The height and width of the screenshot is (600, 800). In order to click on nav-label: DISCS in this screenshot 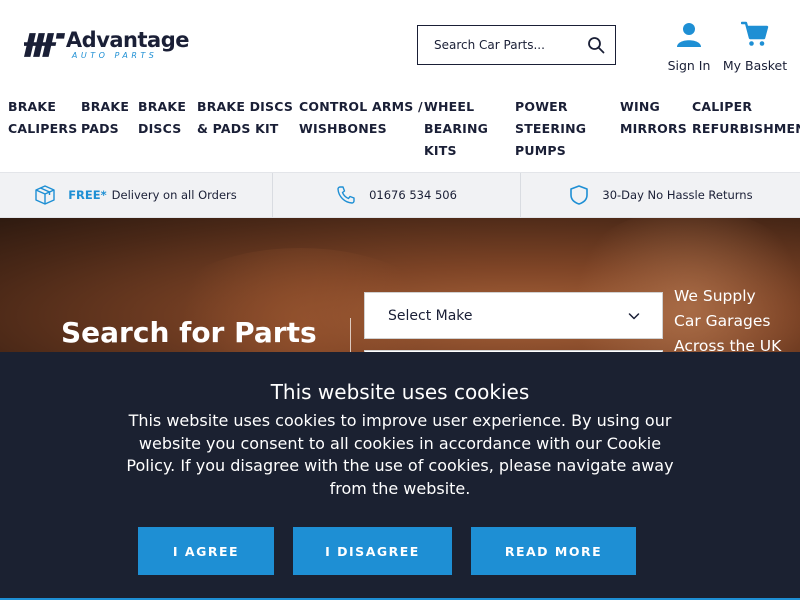, I will do `click(160, 128)`.